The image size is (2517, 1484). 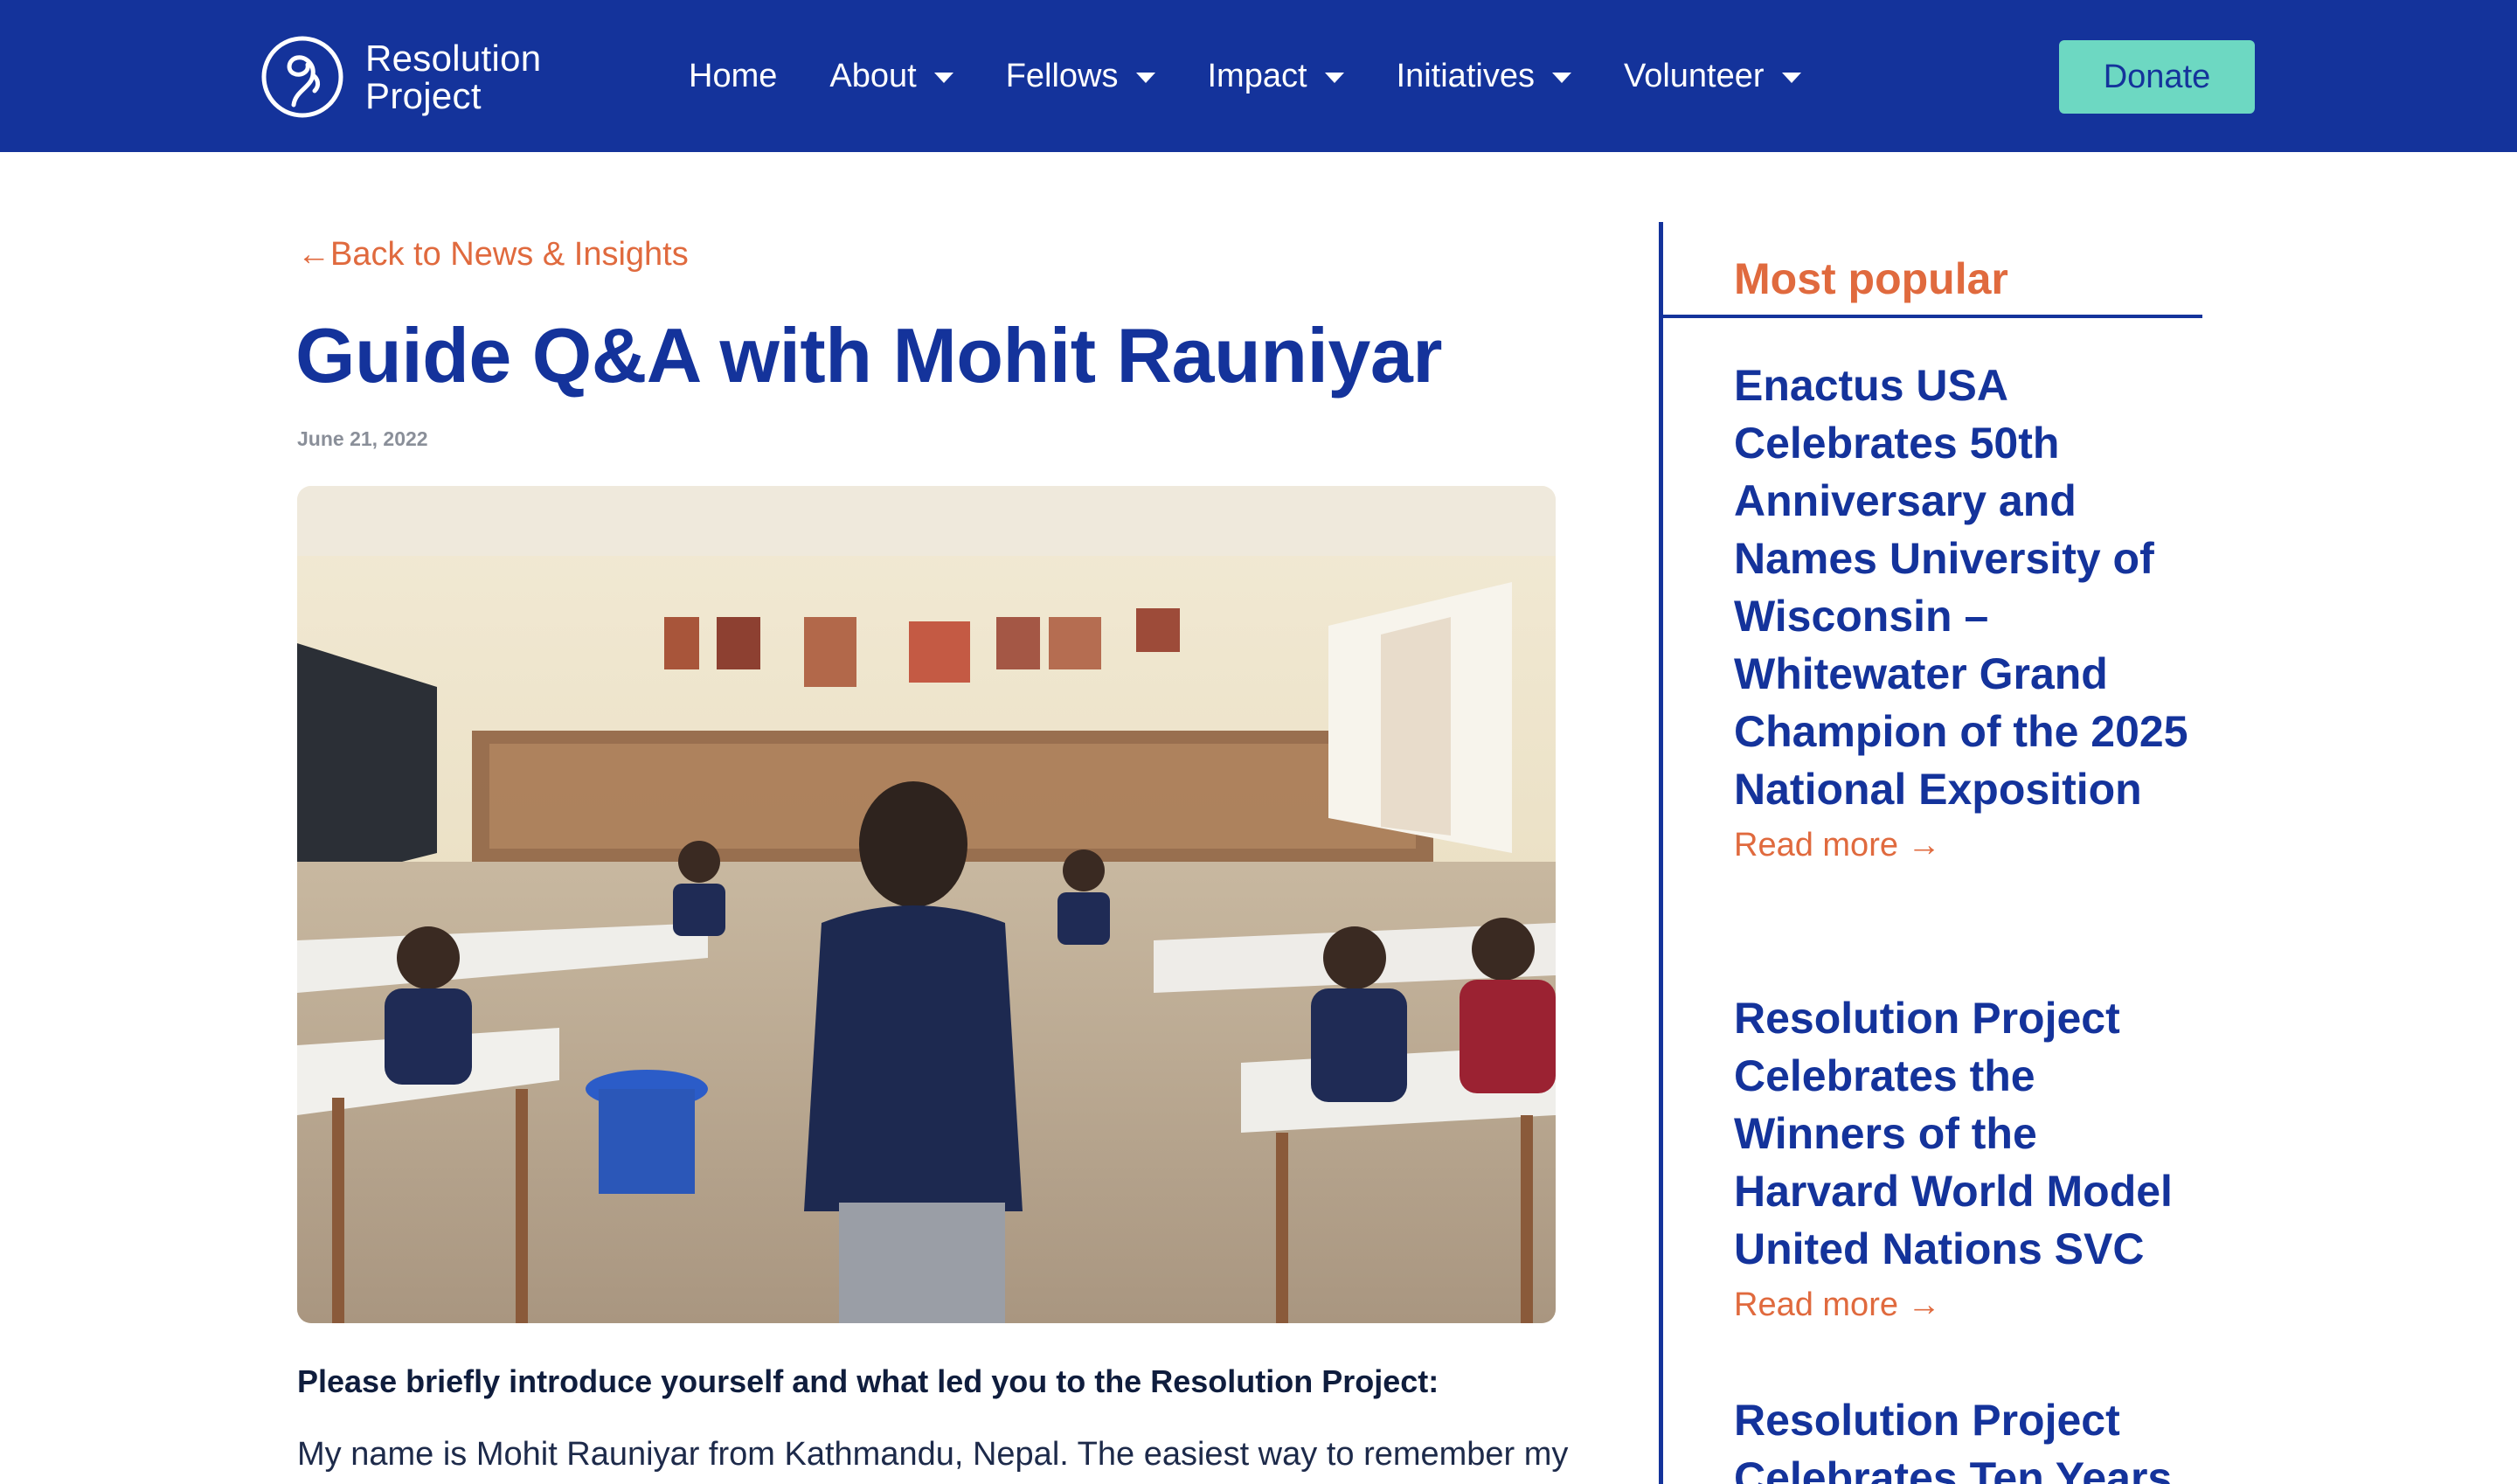 I want to click on nav-item-label: Volunteer, so click(x=1694, y=75).